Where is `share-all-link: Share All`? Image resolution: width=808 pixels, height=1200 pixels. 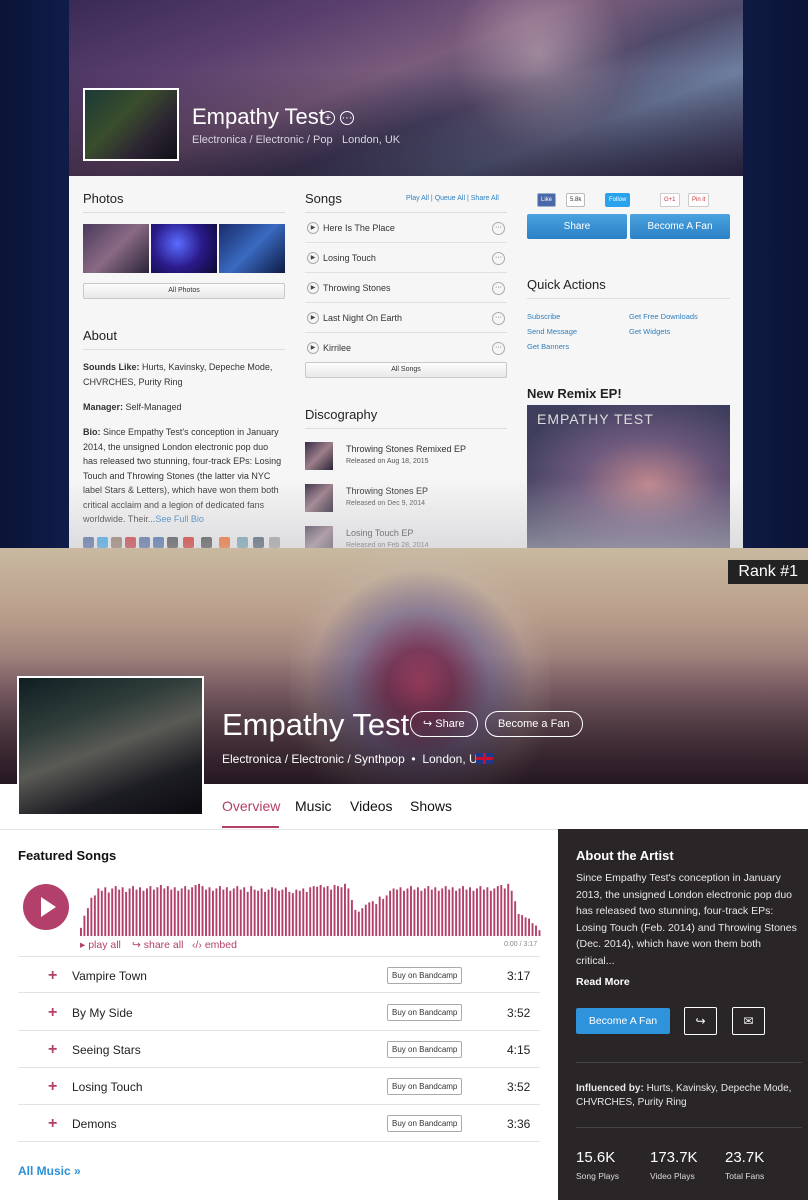 share-all-link: Share All is located at coordinates (485, 198).